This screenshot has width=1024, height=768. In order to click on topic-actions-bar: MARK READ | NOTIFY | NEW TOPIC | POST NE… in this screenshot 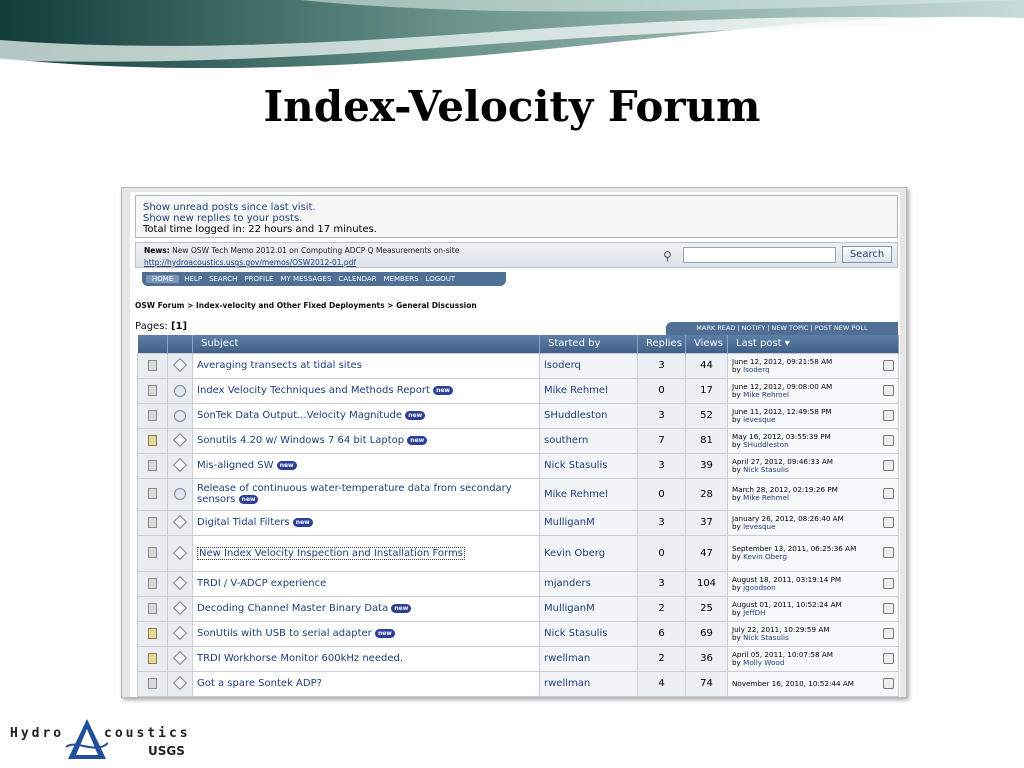, I will do `click(782, 328)`.